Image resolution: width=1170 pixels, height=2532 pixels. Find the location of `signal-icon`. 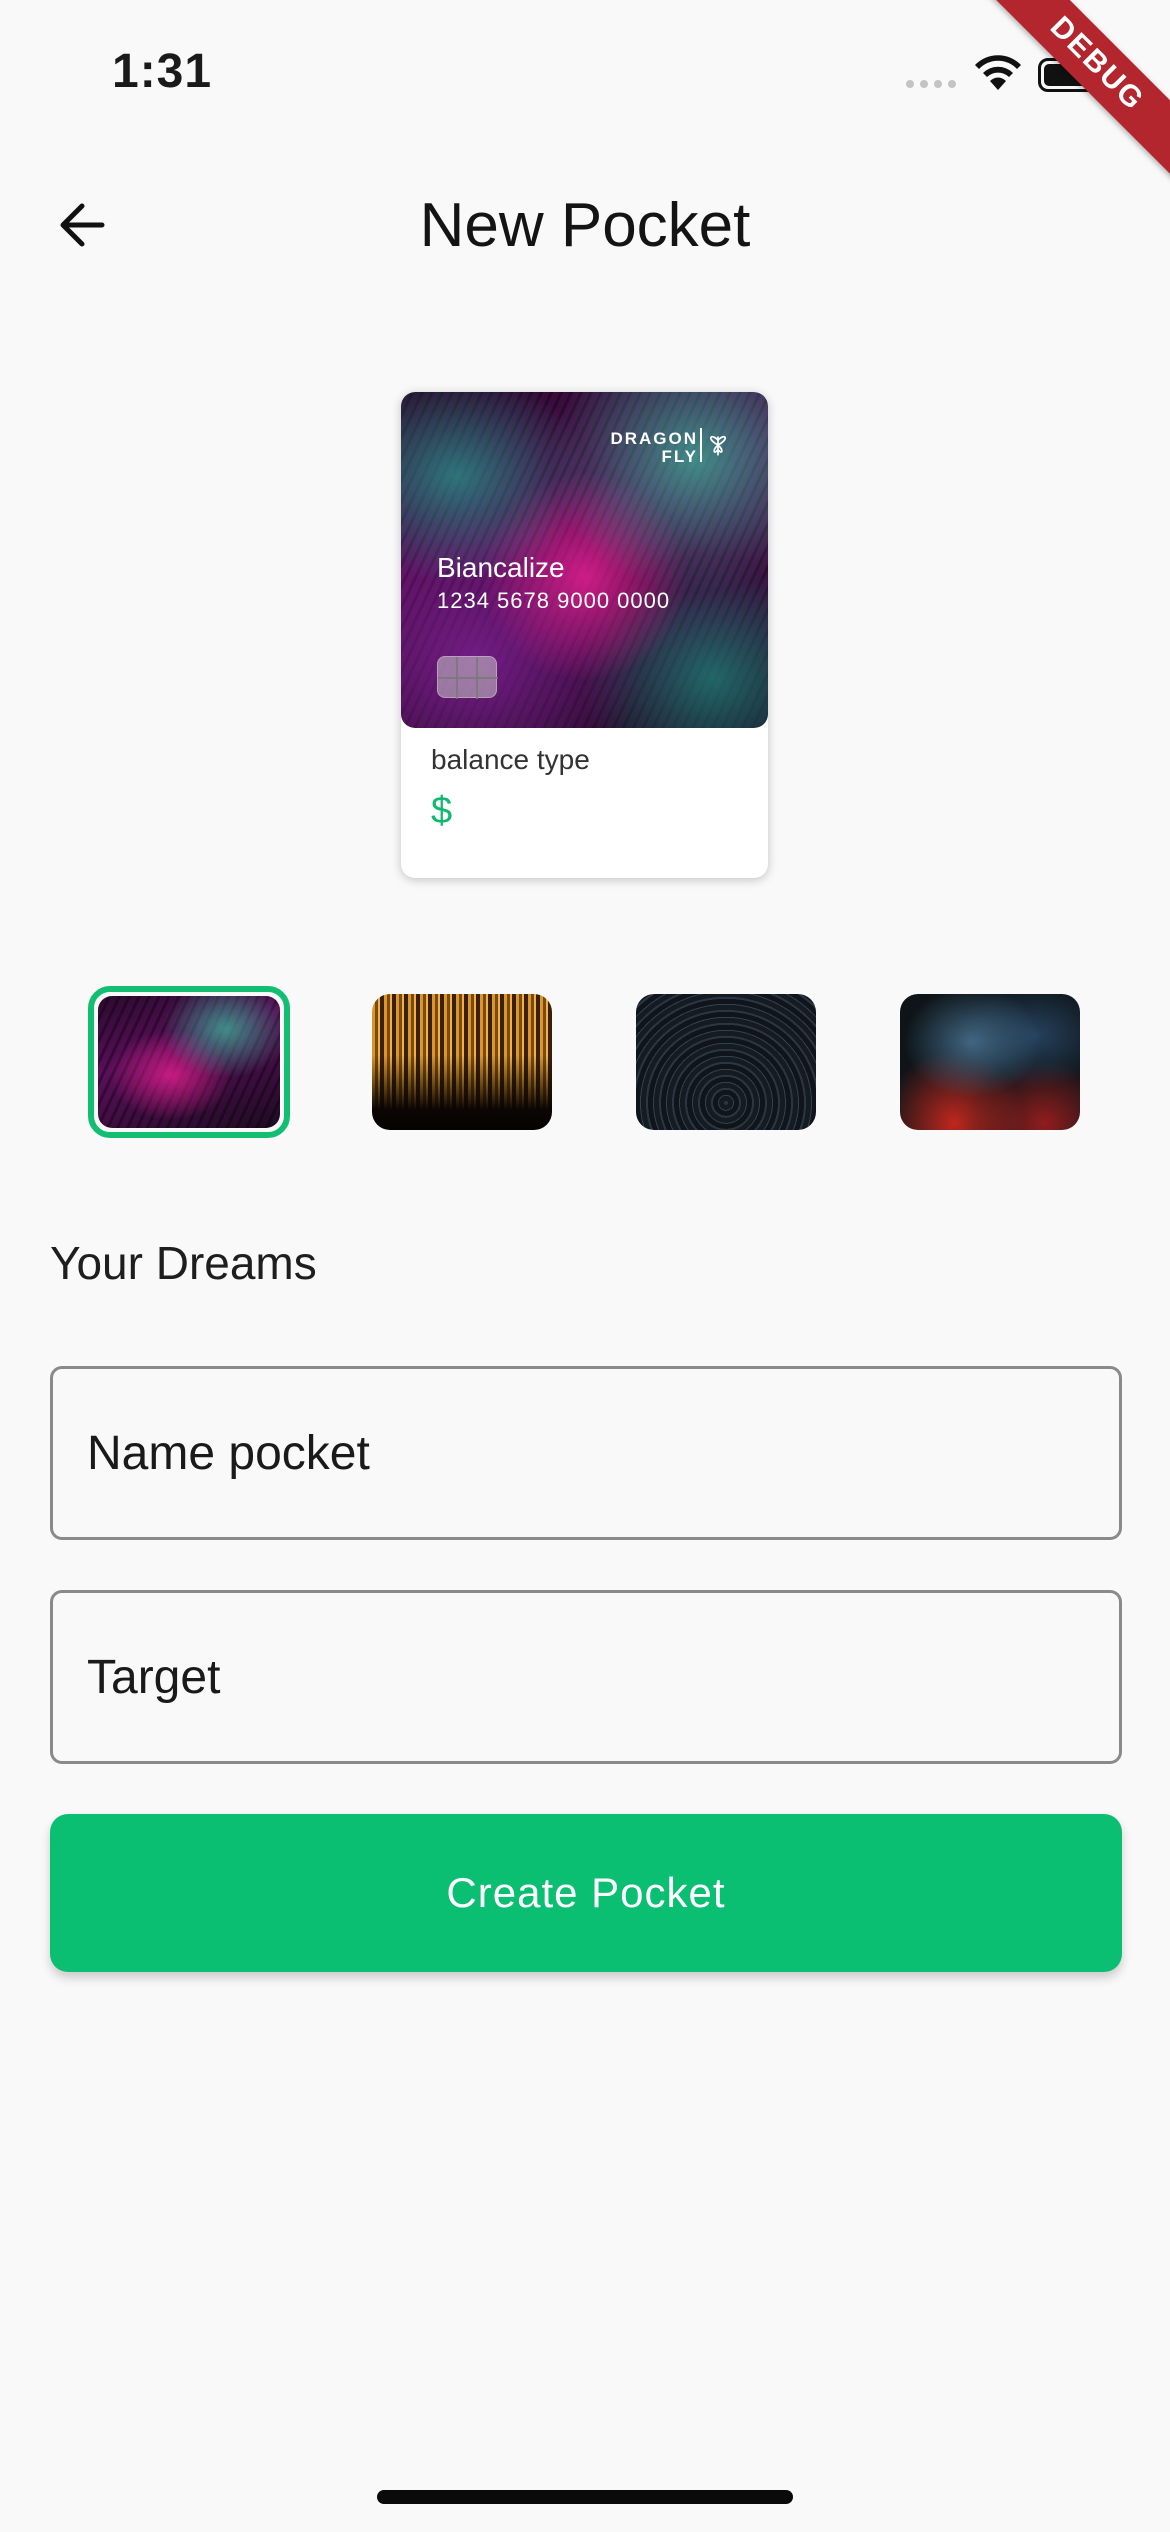

signal-icon is located at coordinates (931, 84).